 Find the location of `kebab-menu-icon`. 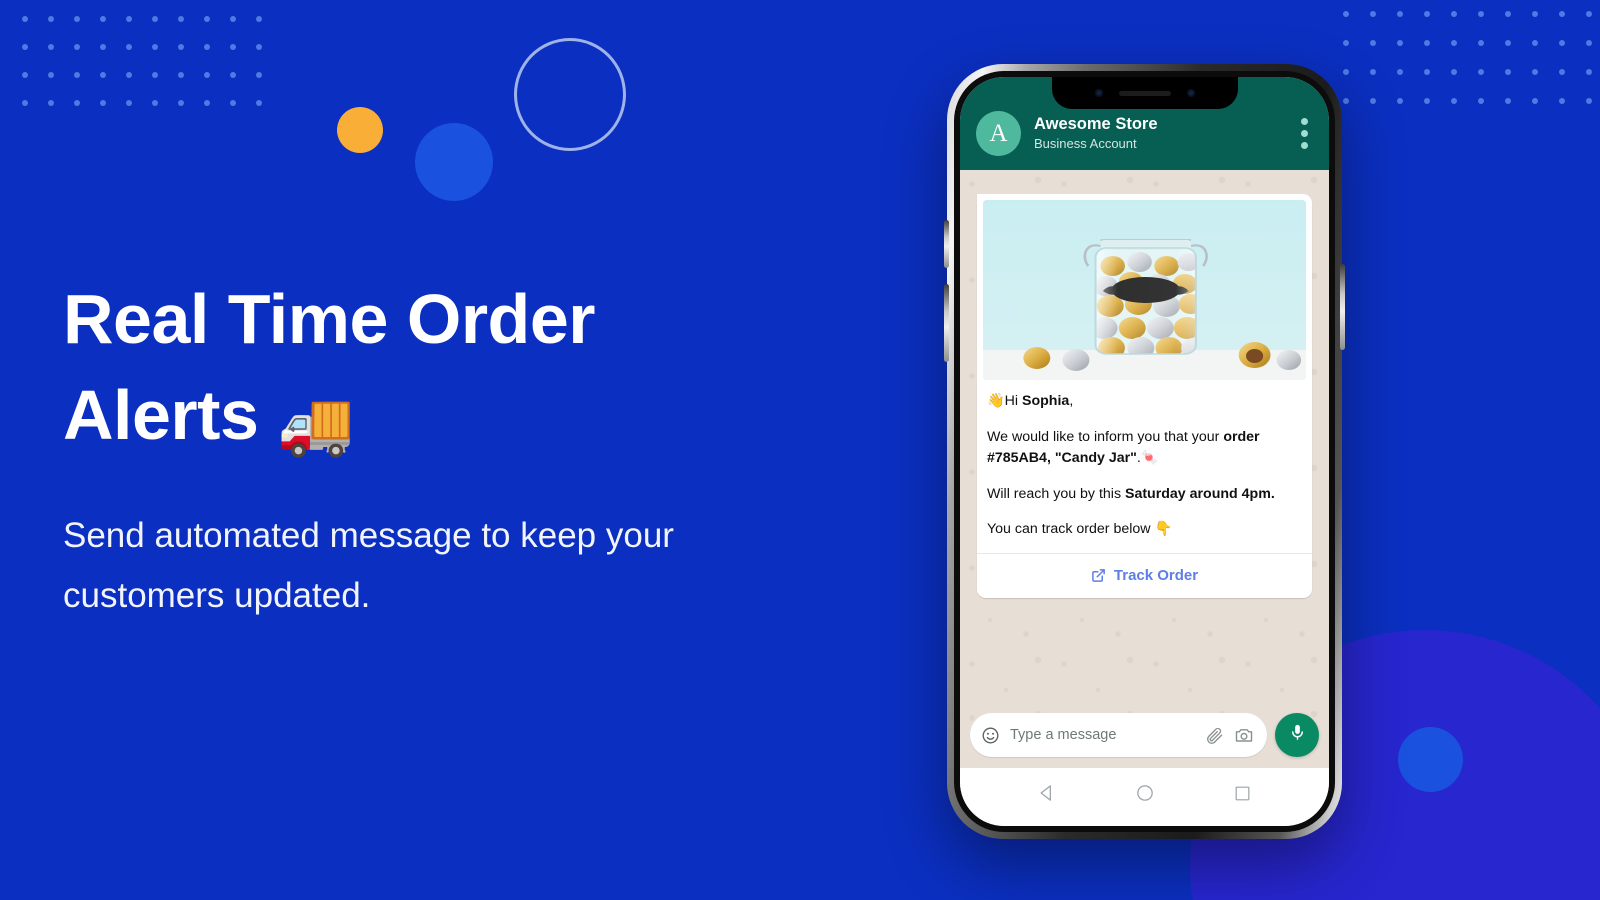

kebab-menu-icon is located at coordinates (1304, 133).